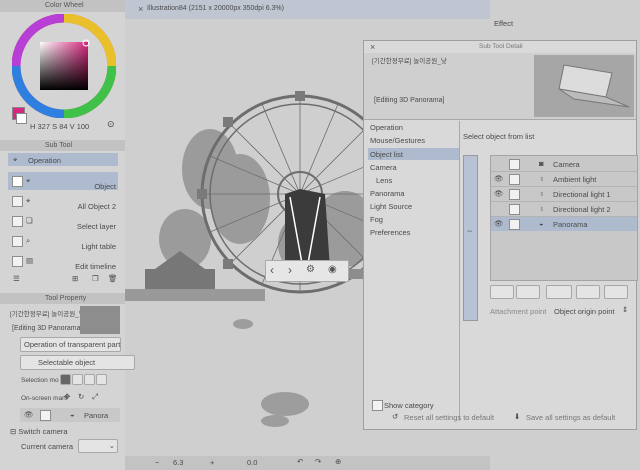 The height and width of the screenshot is (470, 640). I want to click on copy-subtool-icon: ❐, so click(95, 278).